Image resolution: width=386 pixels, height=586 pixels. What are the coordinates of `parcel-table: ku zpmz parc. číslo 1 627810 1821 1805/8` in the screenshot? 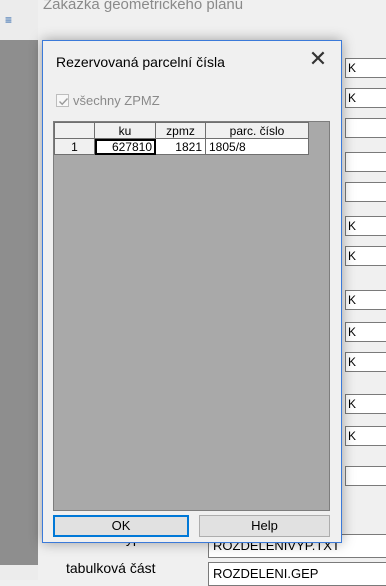 It's located at (181, 138).